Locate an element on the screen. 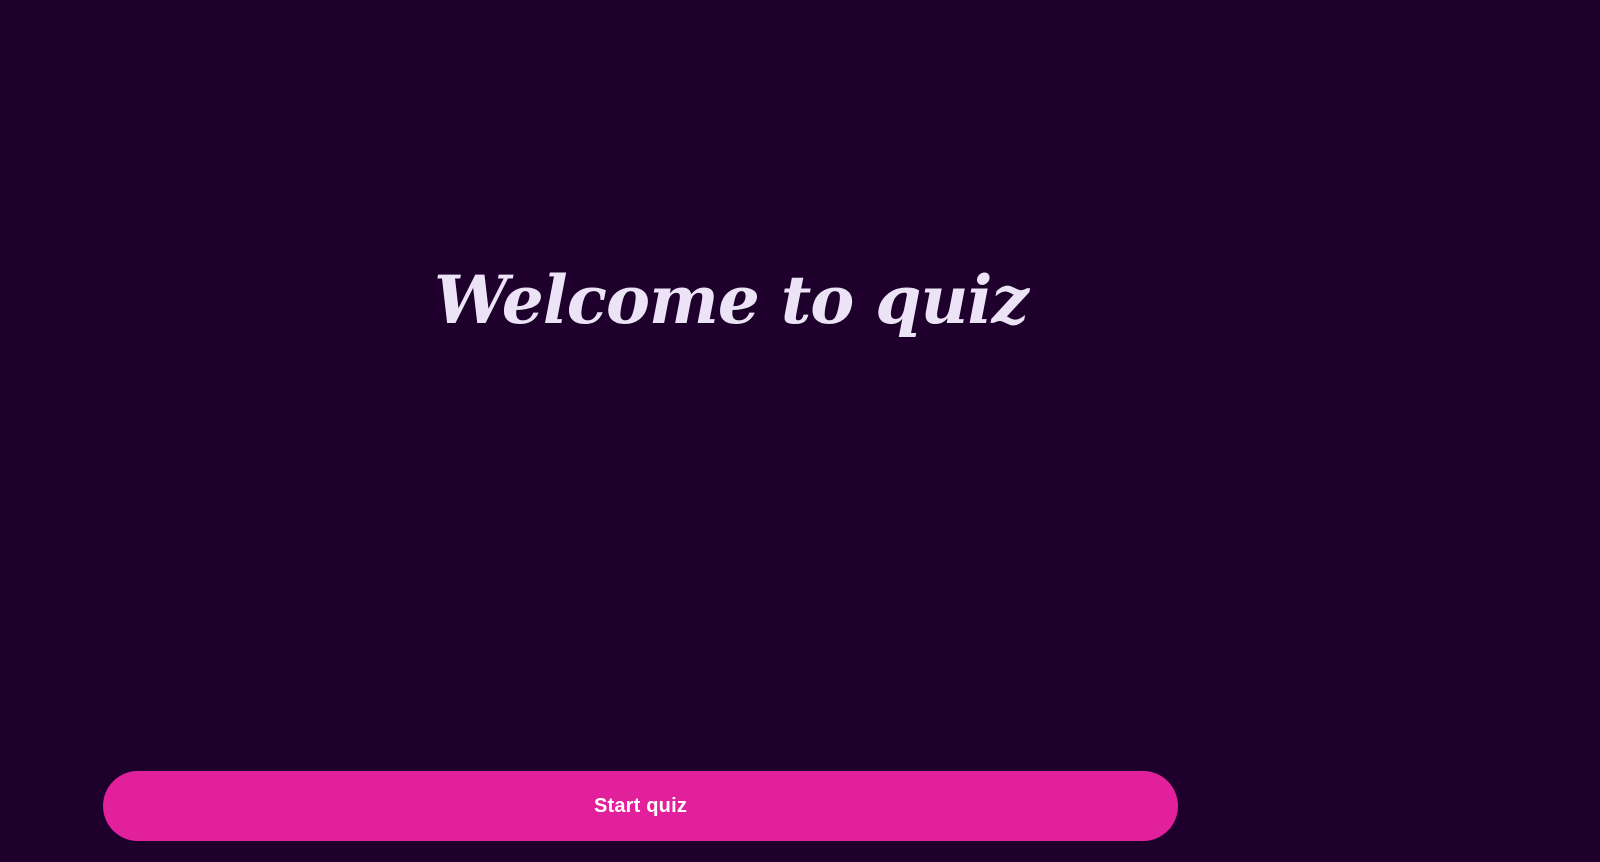 The width and height of the screenshot is (1600, 862). welcome-title: Welcome to quiz is located at coordinates (731, 300).